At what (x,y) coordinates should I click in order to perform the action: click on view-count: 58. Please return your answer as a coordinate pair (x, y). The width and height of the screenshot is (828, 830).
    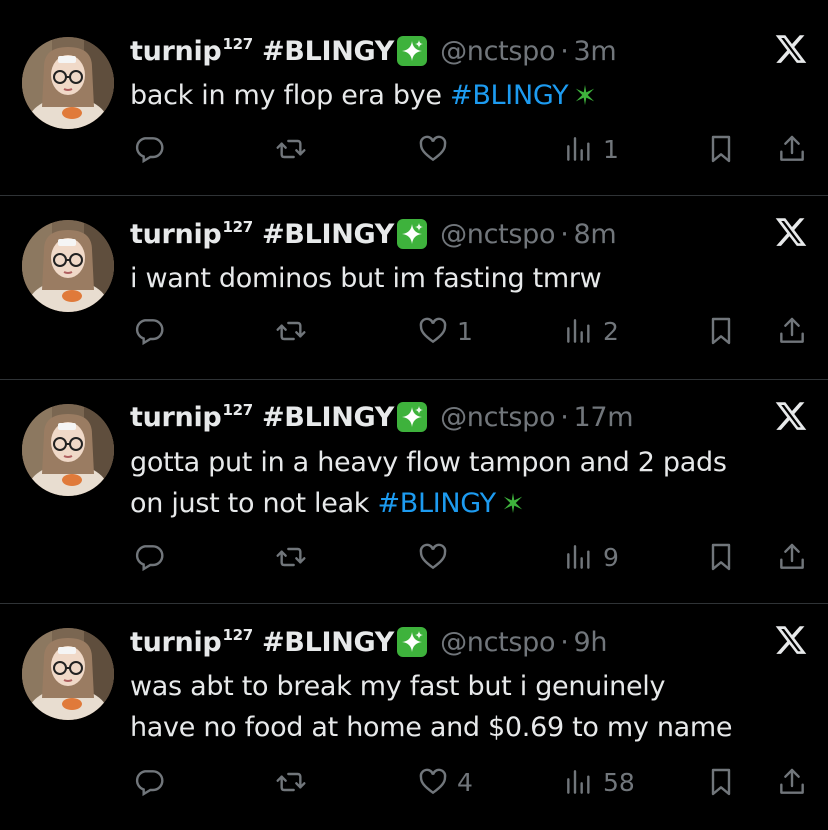
    Looking at the image, I should click on (619, 782).